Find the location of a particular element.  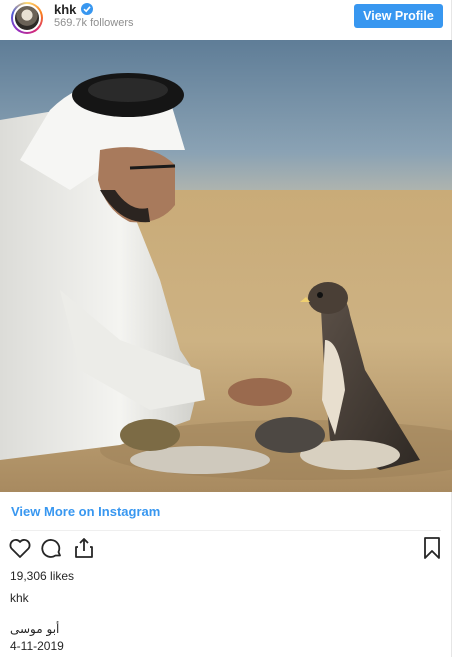

heart-icon is located at coordinates (21, 549).